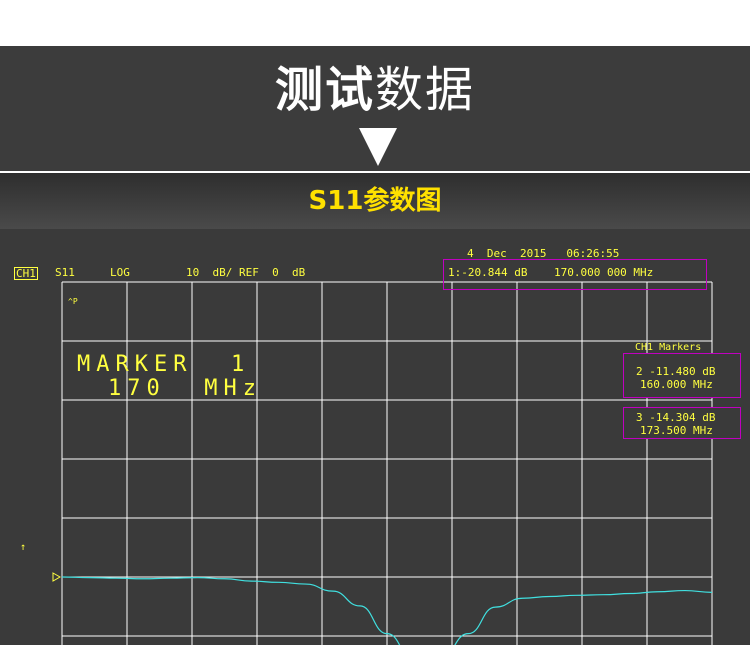 The image size is (750, 645). What do you see at coordinates (26, 273) in the screenshot?
I see `channel-badge: CH1` at bounding box center [26, 273].